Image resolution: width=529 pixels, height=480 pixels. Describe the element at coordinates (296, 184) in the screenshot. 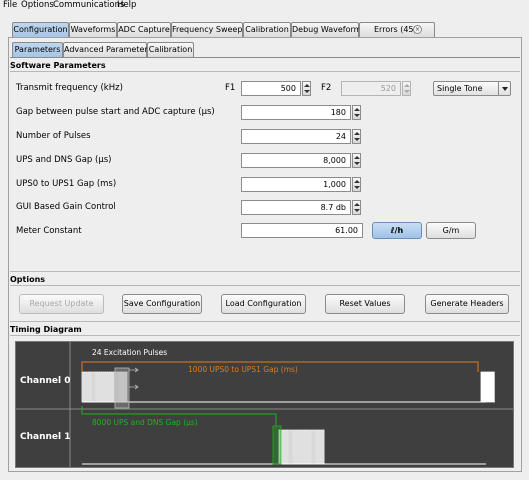

I see `ups0-ups1-input: 1,000` at that location.